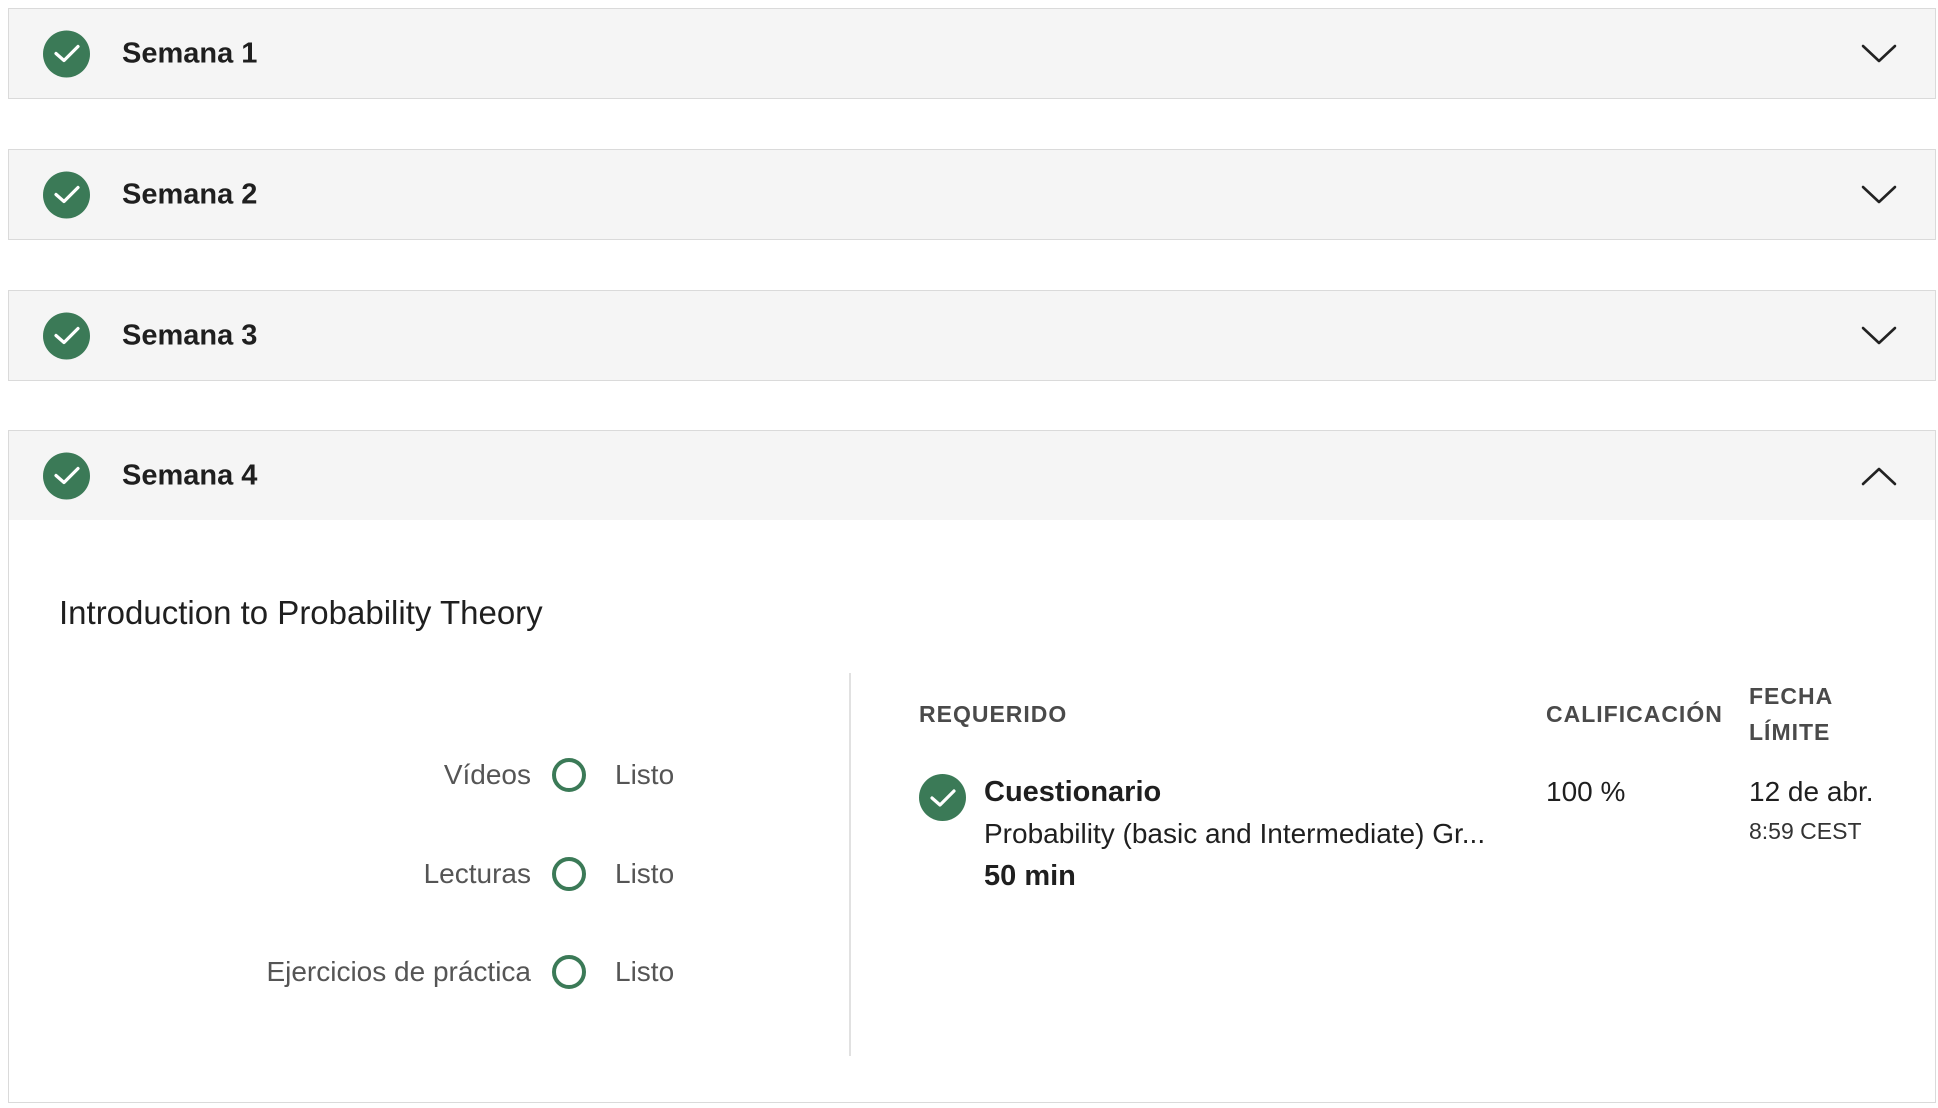 The width and height of the screenshot is (1938, 1108). Describe the element at coordinates (1791, 696) in the screenshot. I see `column-header-due-line1: FECHA` at that location.